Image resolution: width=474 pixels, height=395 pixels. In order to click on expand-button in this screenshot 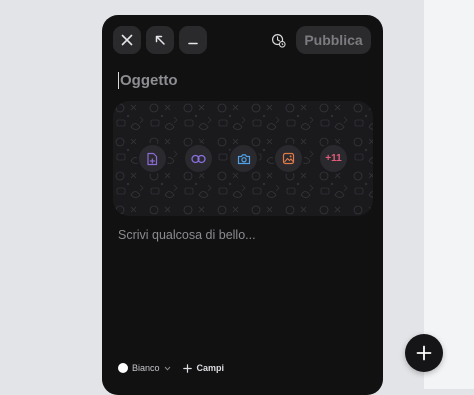, I will do `click(160, 40)`.